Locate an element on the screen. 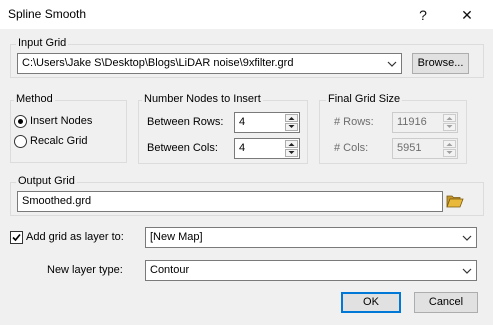 Image resolution: width=493 pixels, height=325 pixels. between-cols-value: 4 is located at coordinates (242, 148).